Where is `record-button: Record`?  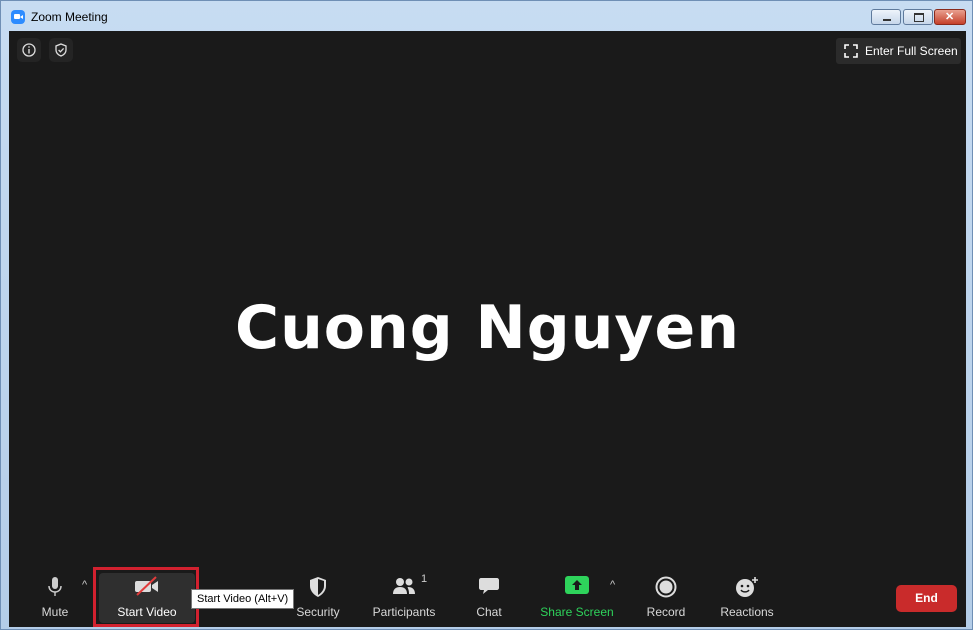 record-button: Record is located at coordinates (666, 598).